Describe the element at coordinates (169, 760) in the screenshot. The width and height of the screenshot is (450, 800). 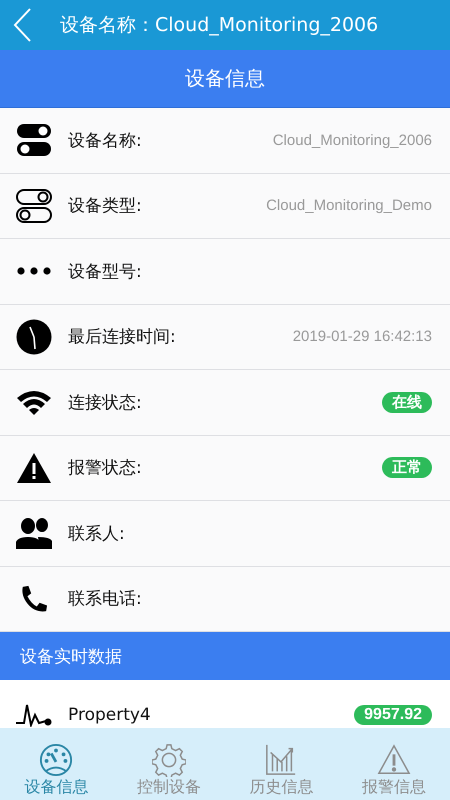
I see `gear-icon` at that location.